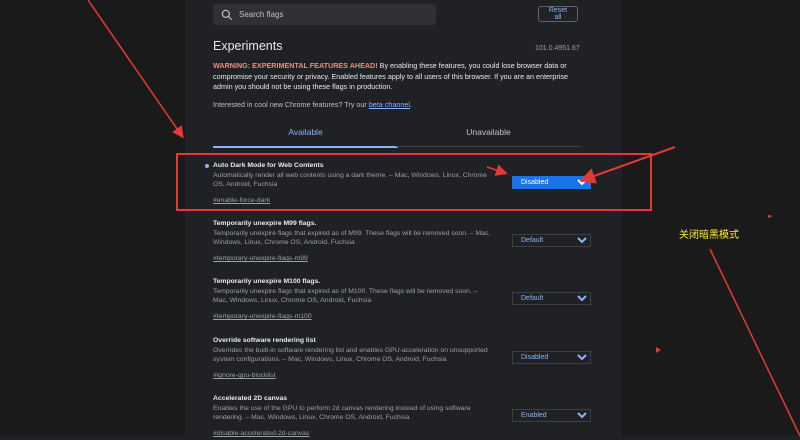 This screenshot has height=440, width=800. Describe the element at coordinates (488, 135) in the screenshot. I see `tab-unavailable: Unavailable` at that location.